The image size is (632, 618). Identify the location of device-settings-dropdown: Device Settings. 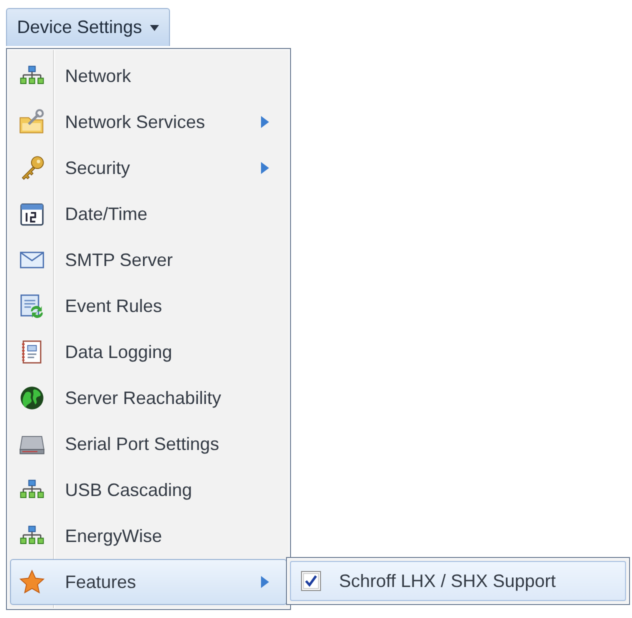
(88, 27).